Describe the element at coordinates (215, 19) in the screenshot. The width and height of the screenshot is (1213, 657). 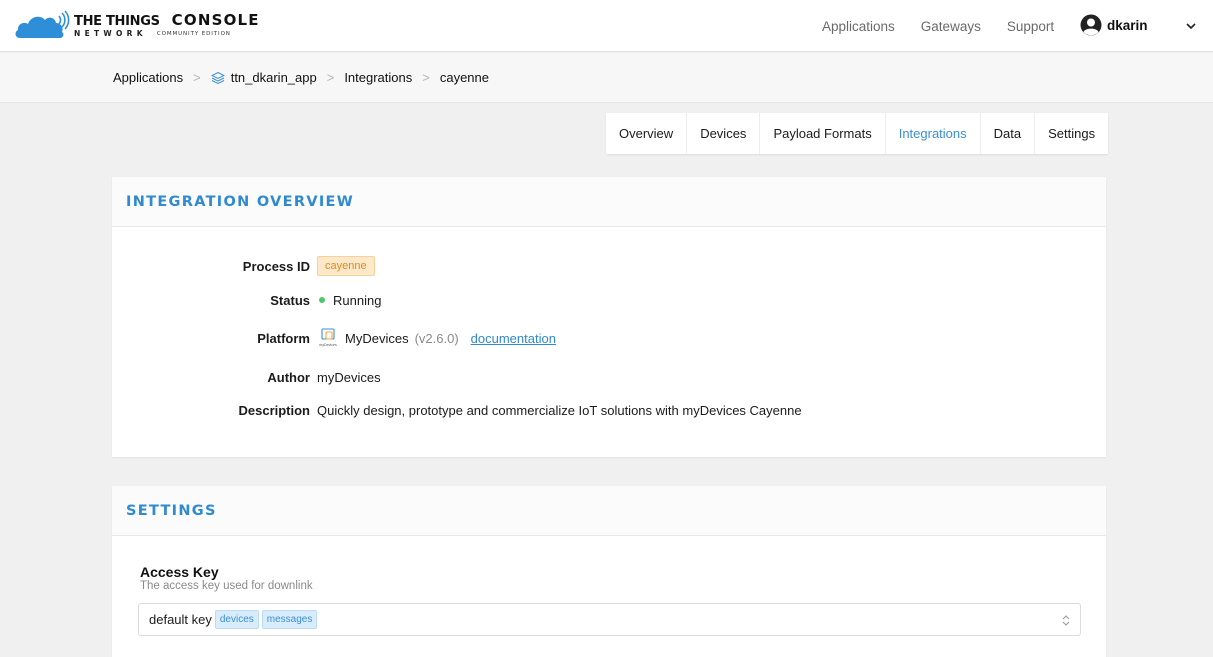
I see `brand-console: CONSOLE` at that location.